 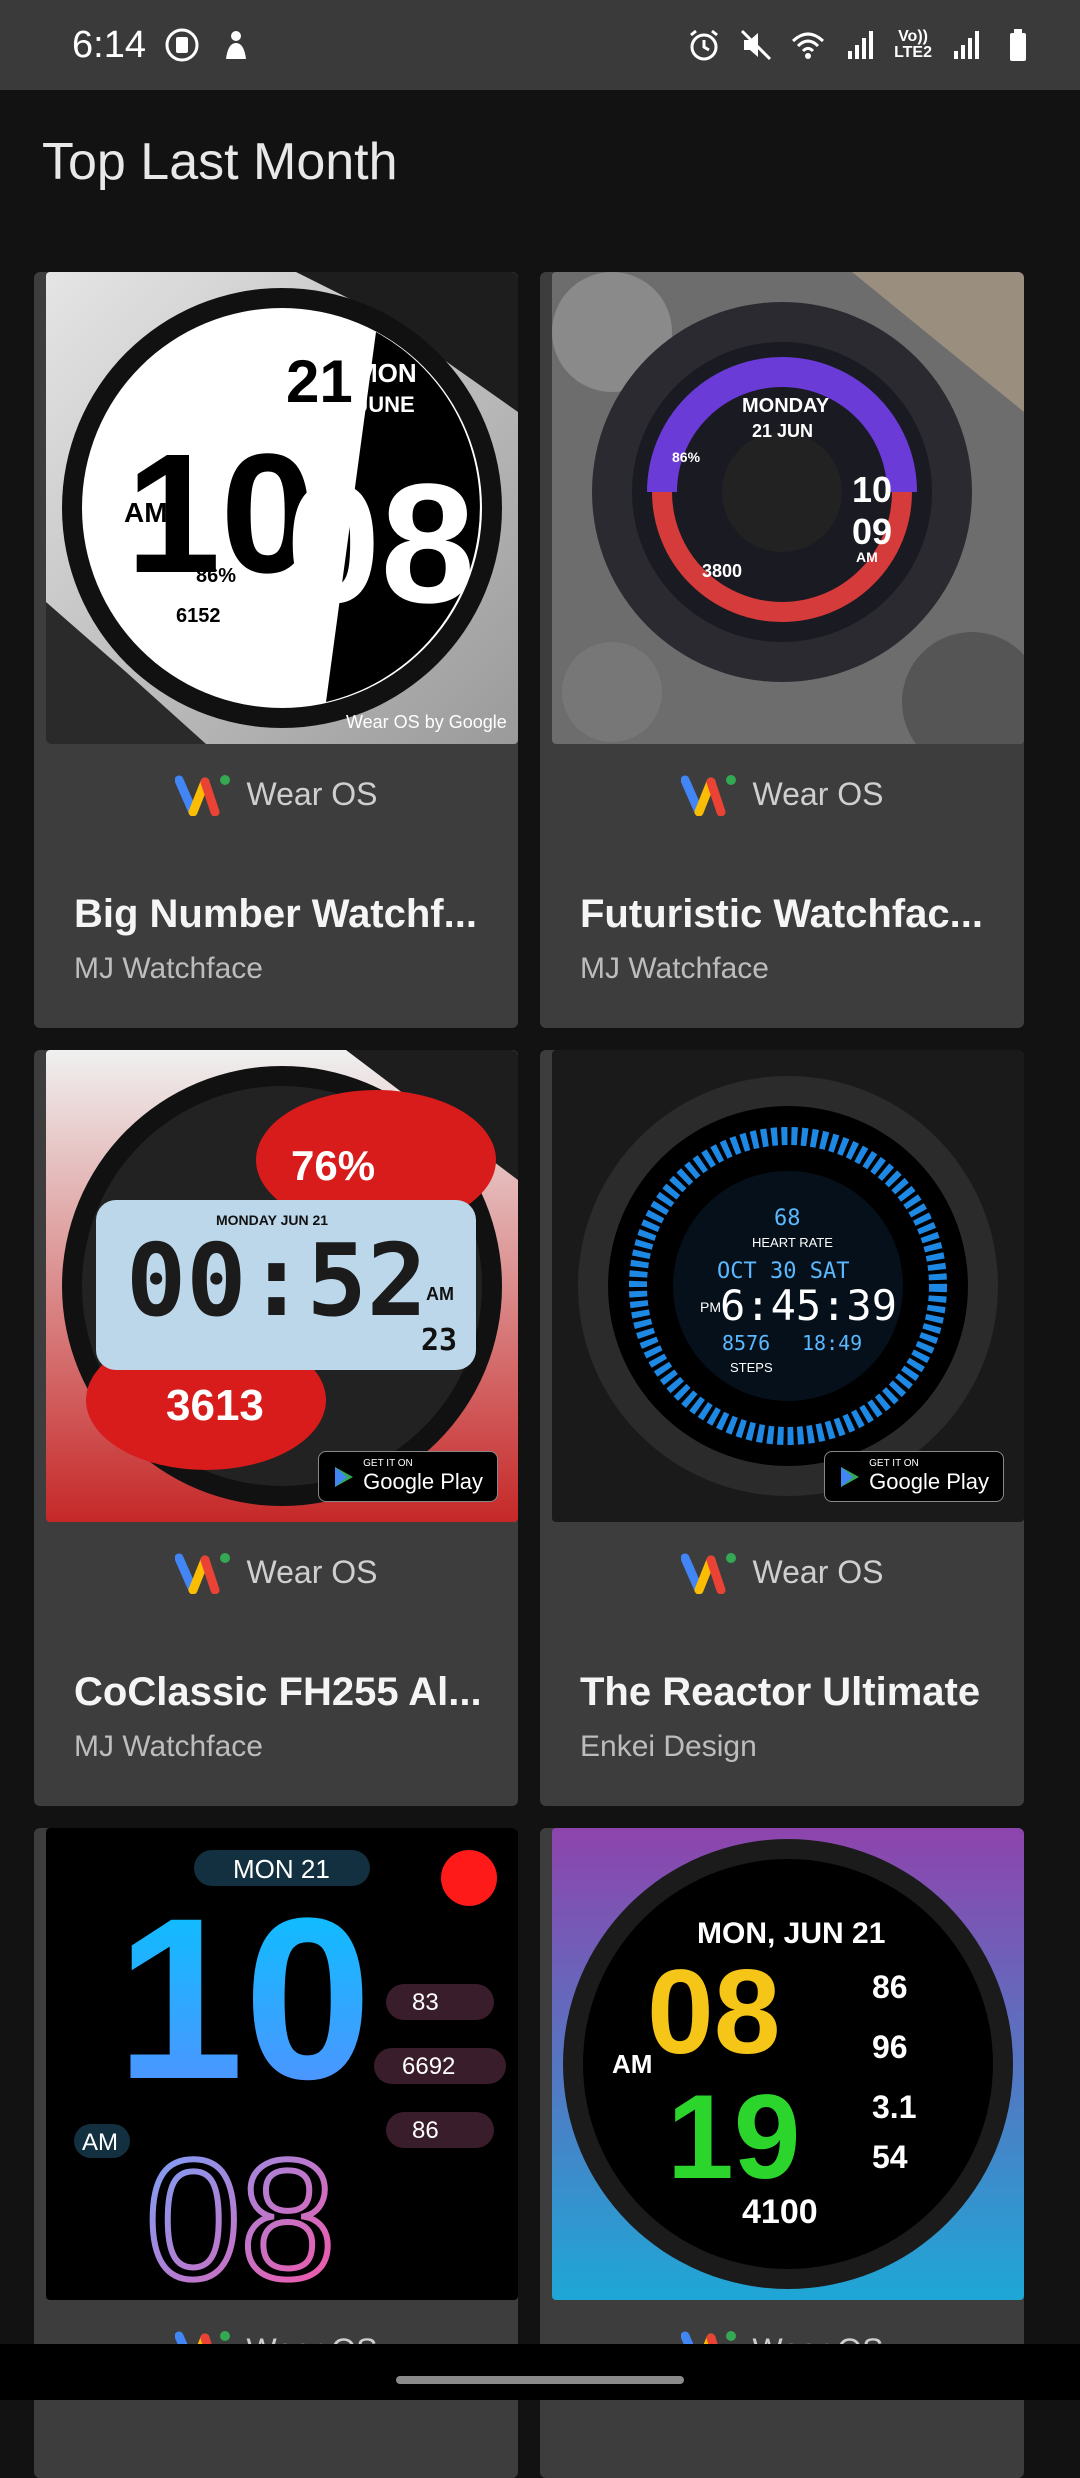 I want to click on mute-icon, so click(x=756, y=45).